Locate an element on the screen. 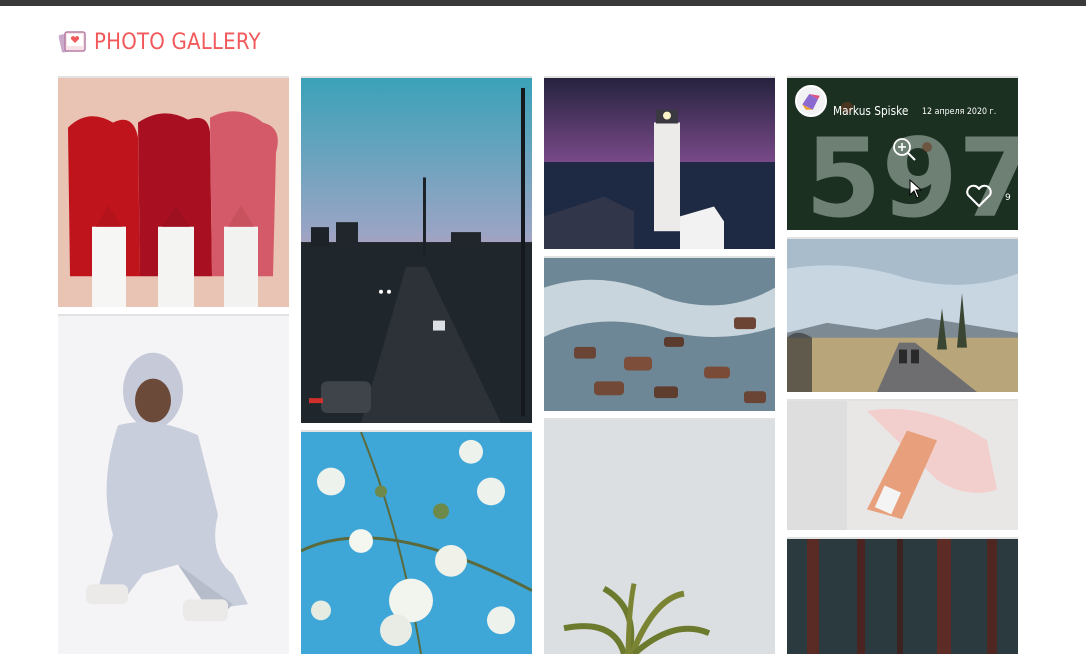  photo-man-tracksuit is located at coordinates (173, 484).